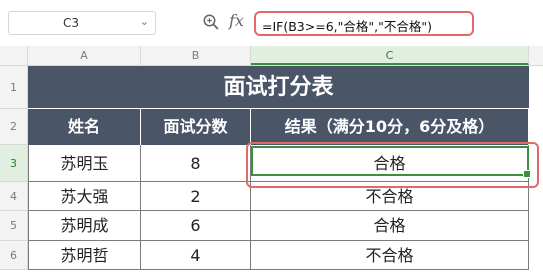  What do you see at coordinates (84, 196) in the screenshot?
I see `table-cell-name: 苏大强` at bounding box center [84, 196].